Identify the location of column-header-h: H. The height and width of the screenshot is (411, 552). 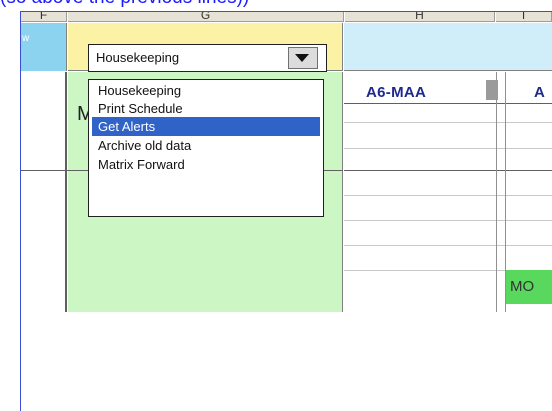
(420, 17).